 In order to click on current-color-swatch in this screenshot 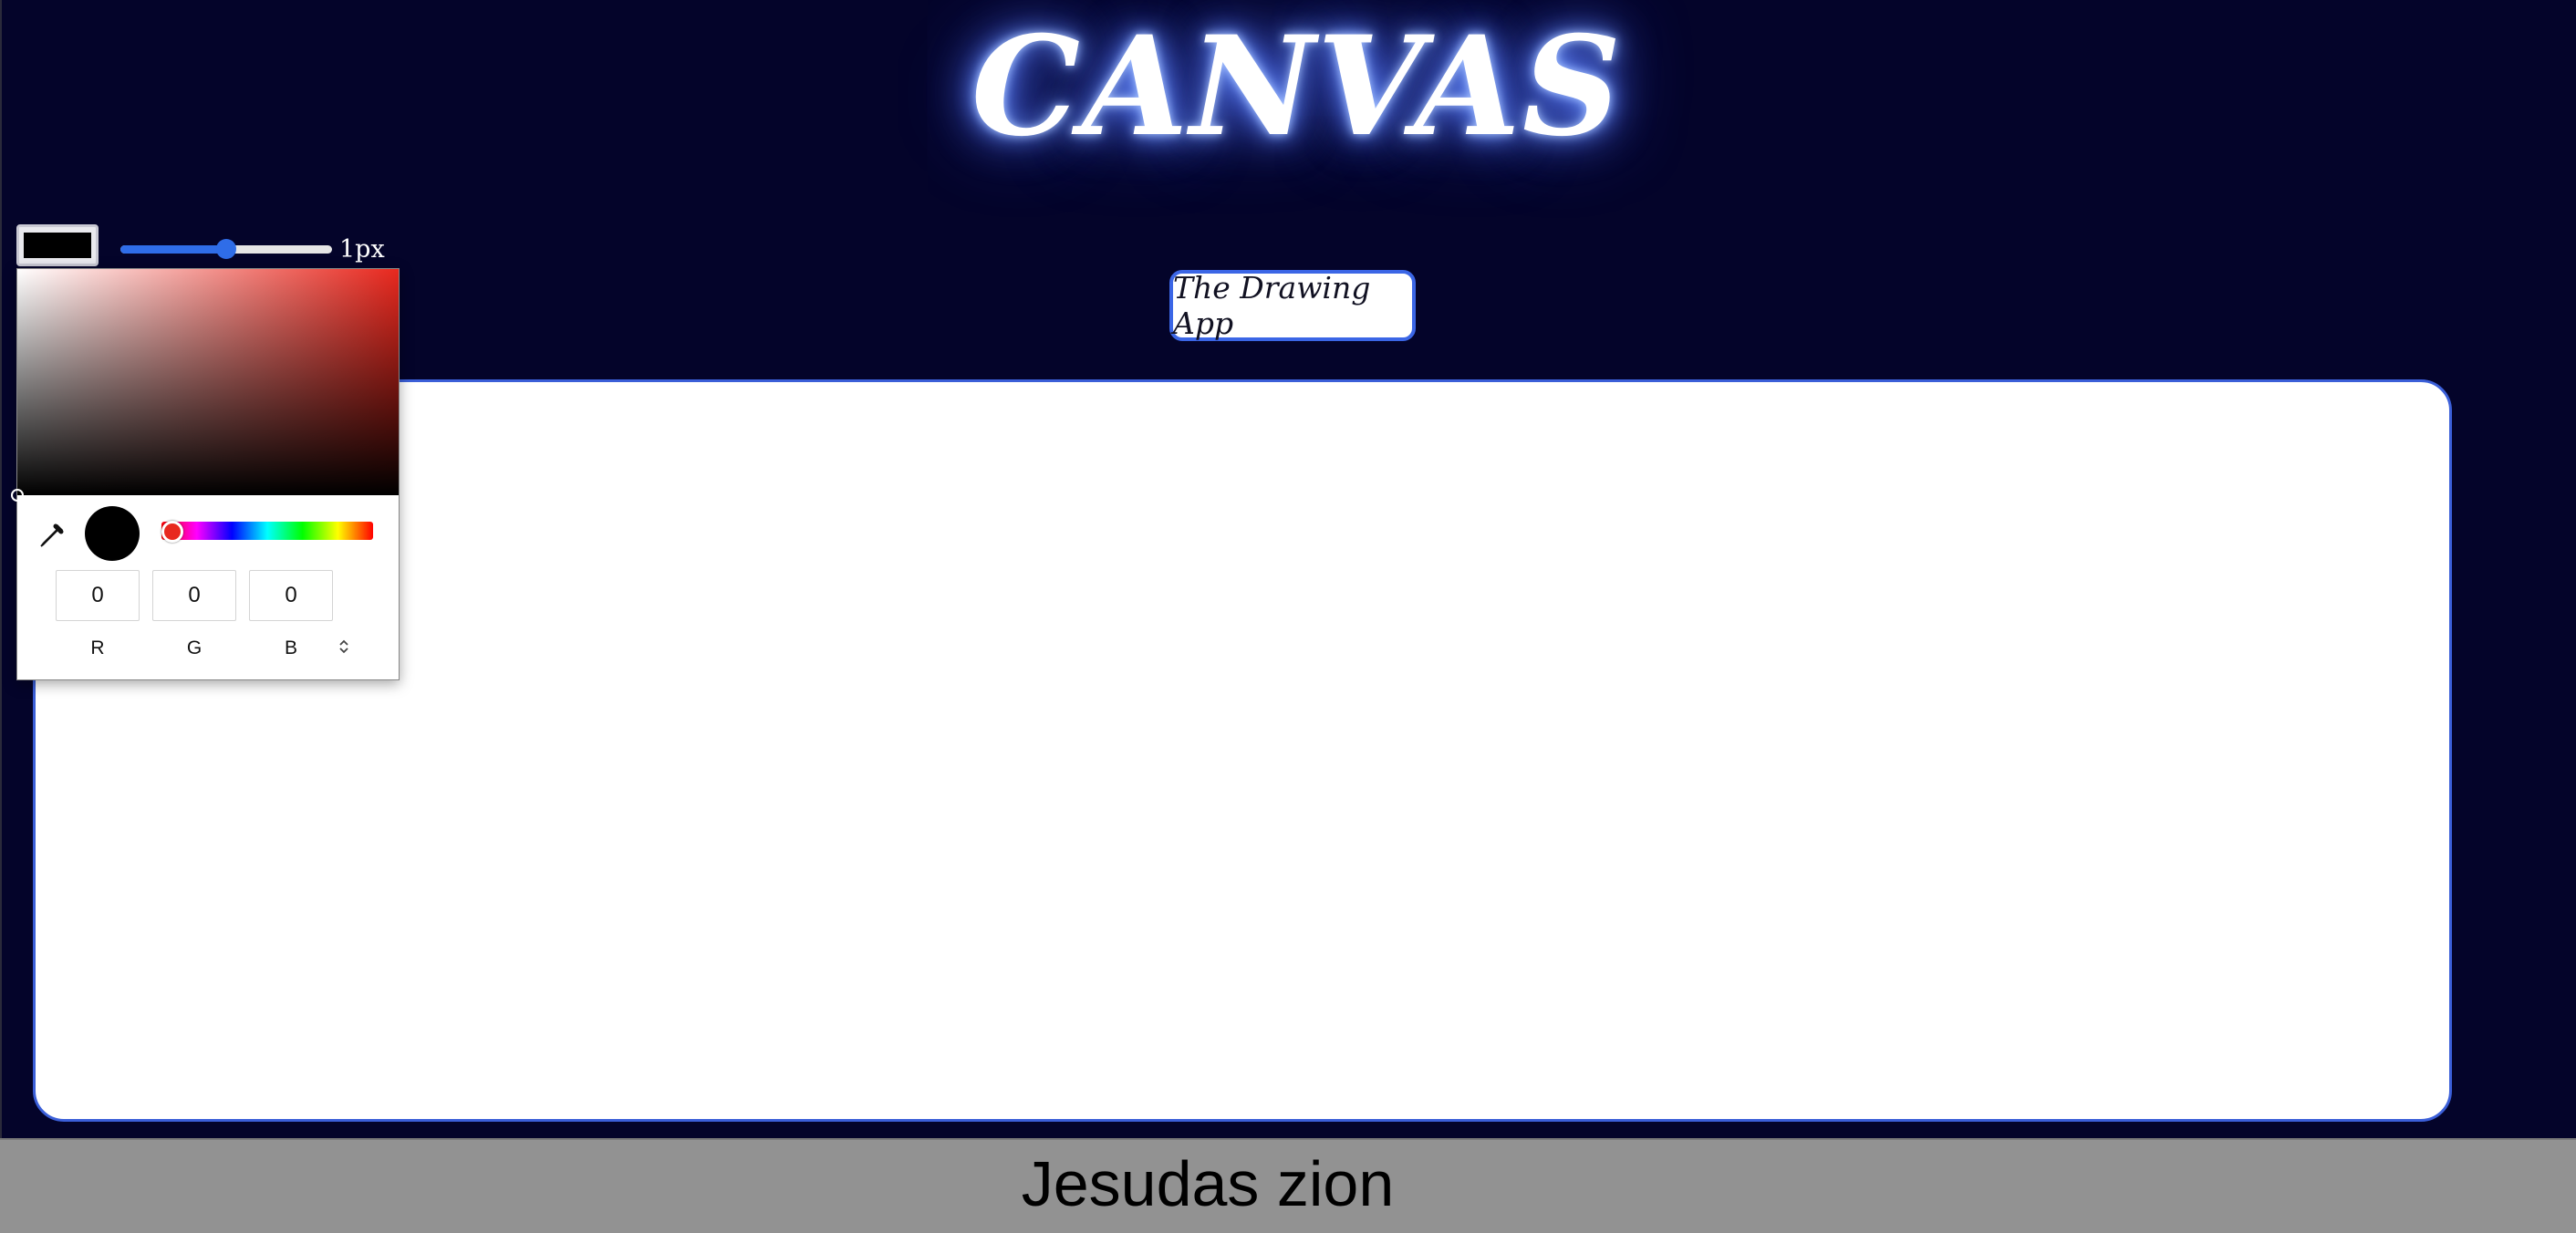, I will do `click(57, 245)`.